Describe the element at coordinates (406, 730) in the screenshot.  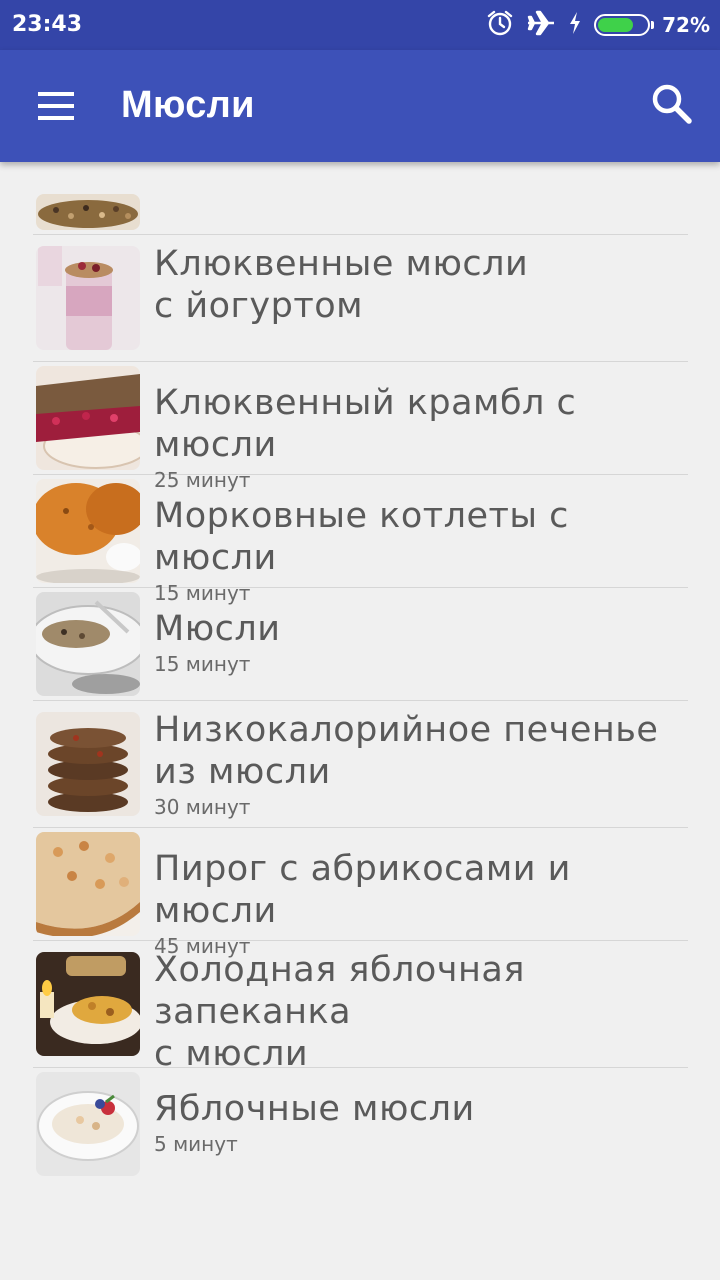
I see `recipe-title: Низкокалорийное печенье` at that location.